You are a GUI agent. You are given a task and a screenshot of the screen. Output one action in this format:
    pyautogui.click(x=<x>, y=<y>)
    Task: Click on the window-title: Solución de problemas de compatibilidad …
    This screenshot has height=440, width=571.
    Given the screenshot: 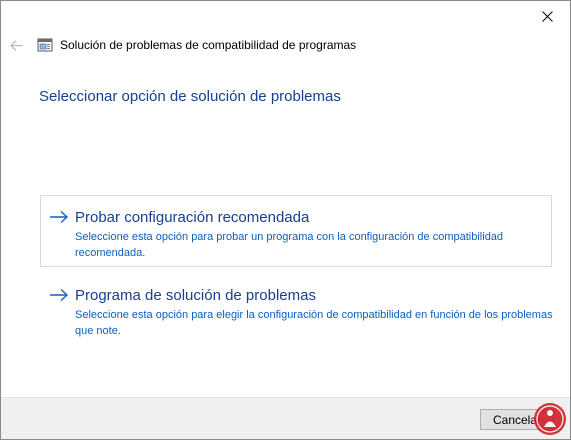 What is the action you would take?
    pyautogui.click(x=208, y=45)
    